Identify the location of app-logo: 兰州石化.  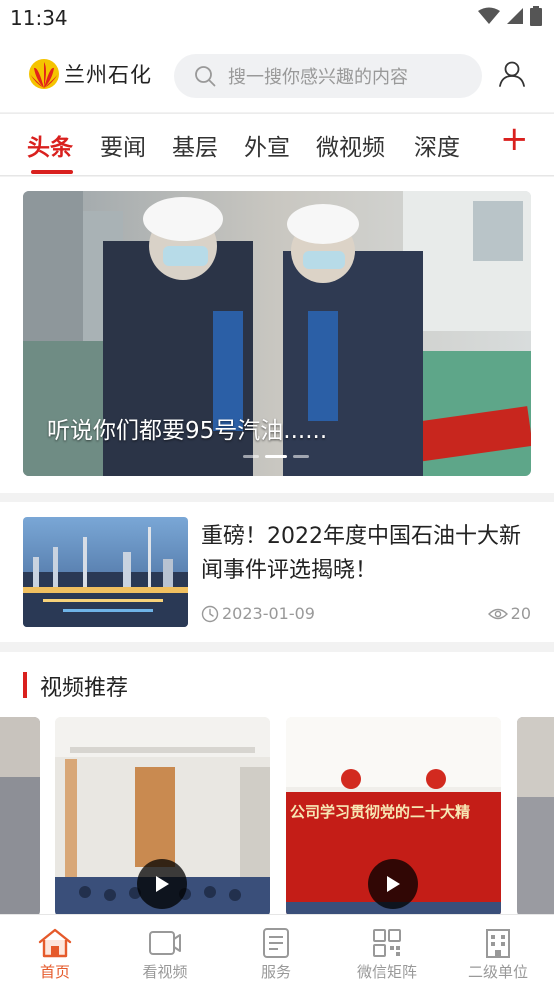
(90, 74).